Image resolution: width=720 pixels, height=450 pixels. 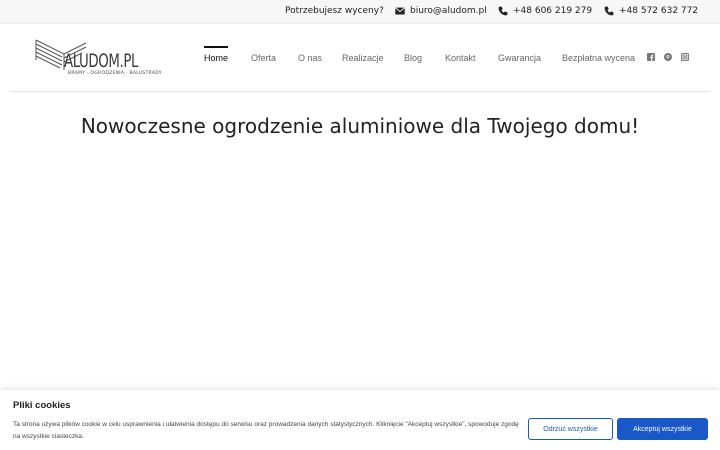 What do you see at coordinates (334, 11) in the screenshot?
I see `quote-question: Potrzebujesz wyceny?` at bounding box center [334, 11].